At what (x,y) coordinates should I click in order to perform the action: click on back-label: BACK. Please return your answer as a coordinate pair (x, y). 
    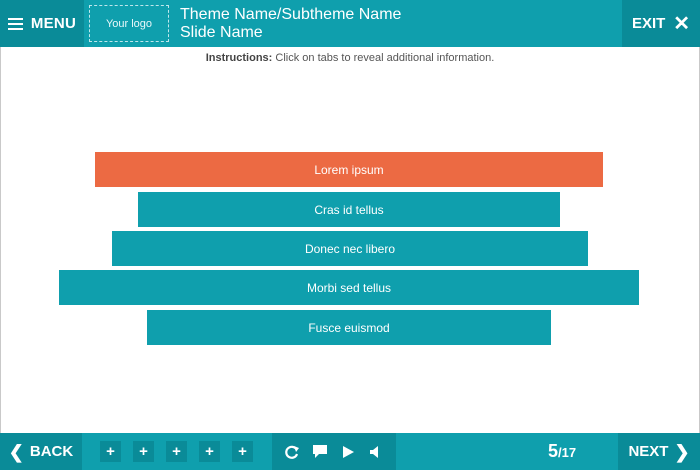
    Looking at the image, I should click on (51, 451).